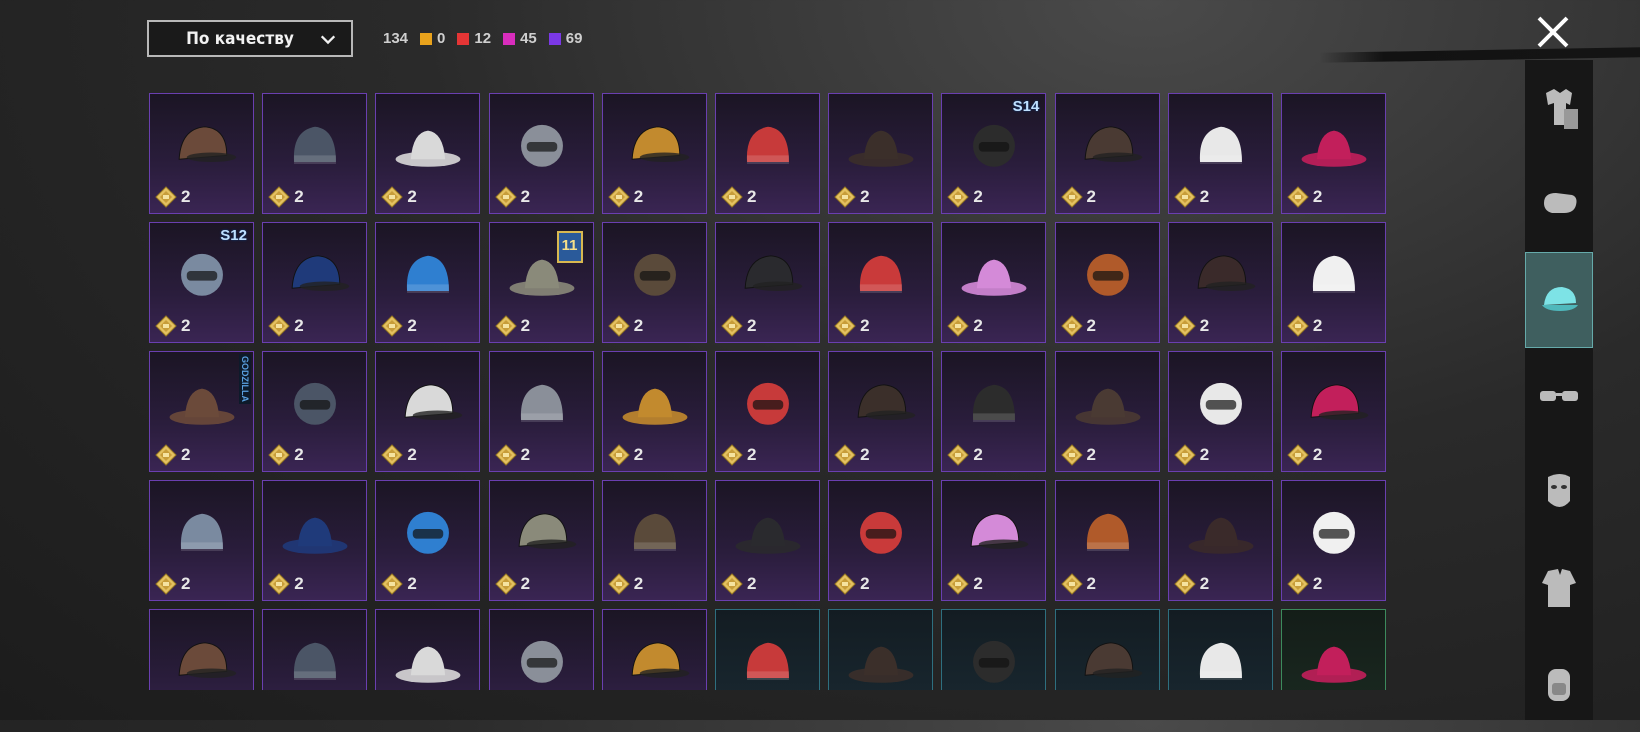 The height and width of the screenshot is (732, 1640). I want to click on aviator-cap-icon, so click(654, 274).